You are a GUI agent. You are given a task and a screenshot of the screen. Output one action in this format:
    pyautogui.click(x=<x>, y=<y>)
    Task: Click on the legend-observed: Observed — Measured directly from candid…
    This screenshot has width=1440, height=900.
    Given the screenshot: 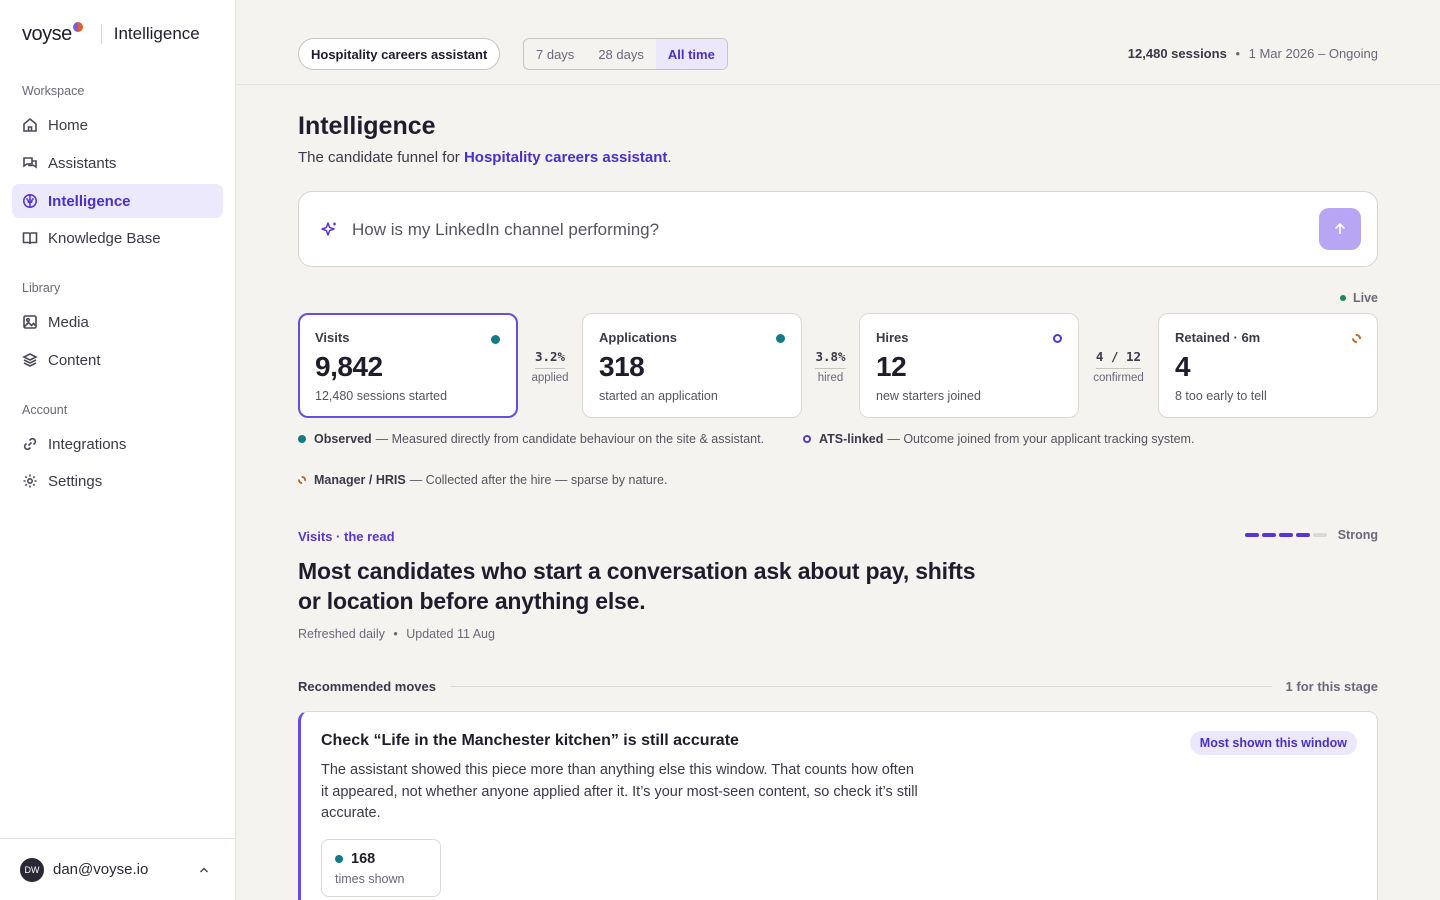 What is the action you would take?
    pyautogui.click(x=531, y=439)
    